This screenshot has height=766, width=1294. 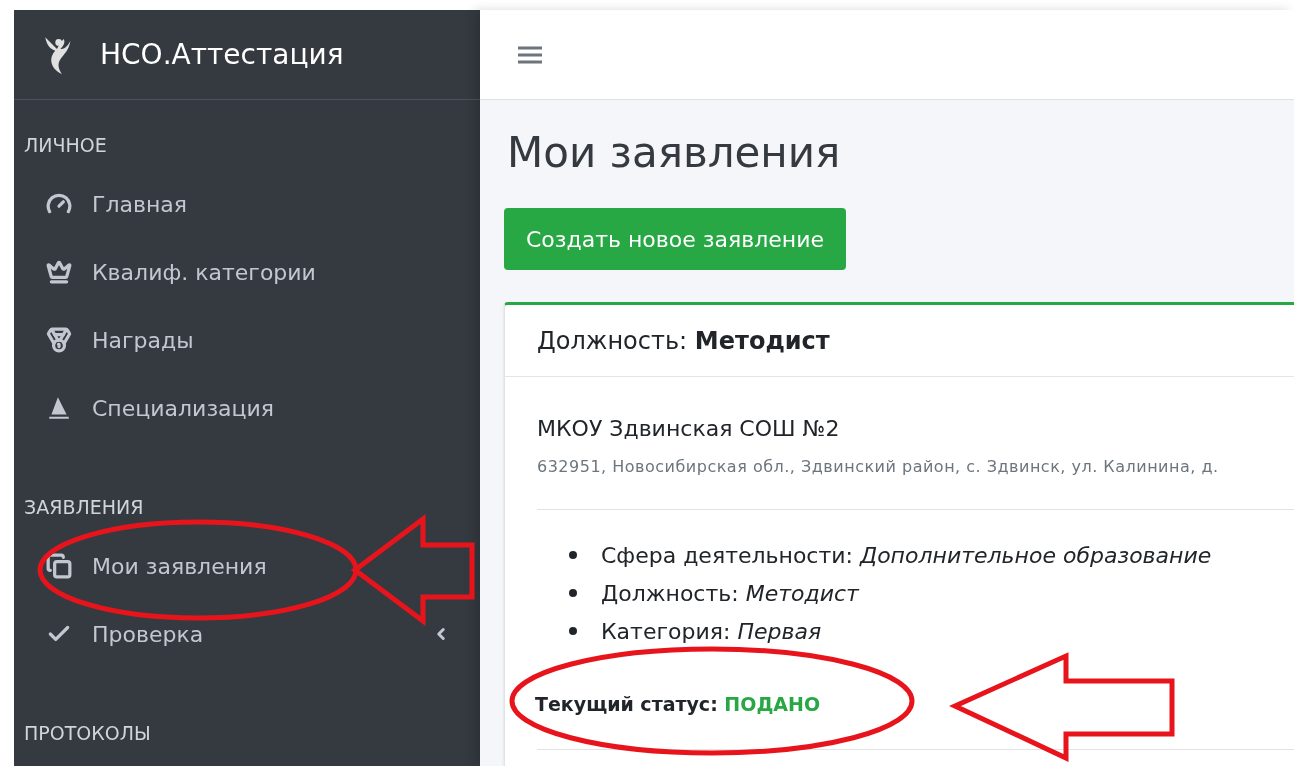 What do you see at coordinates (878, 467) in the screenshot?
I see `organization-address: 632951, Новосибирская обл., Здвинский район, с. Здвинск, ул. Калинина, д.` at bounding box center [878, 467].